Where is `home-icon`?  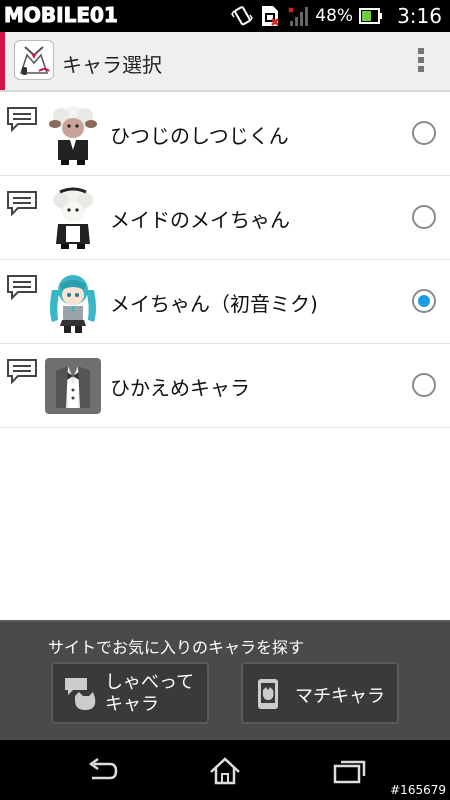 home-icon is located at coordinates (225, 771).